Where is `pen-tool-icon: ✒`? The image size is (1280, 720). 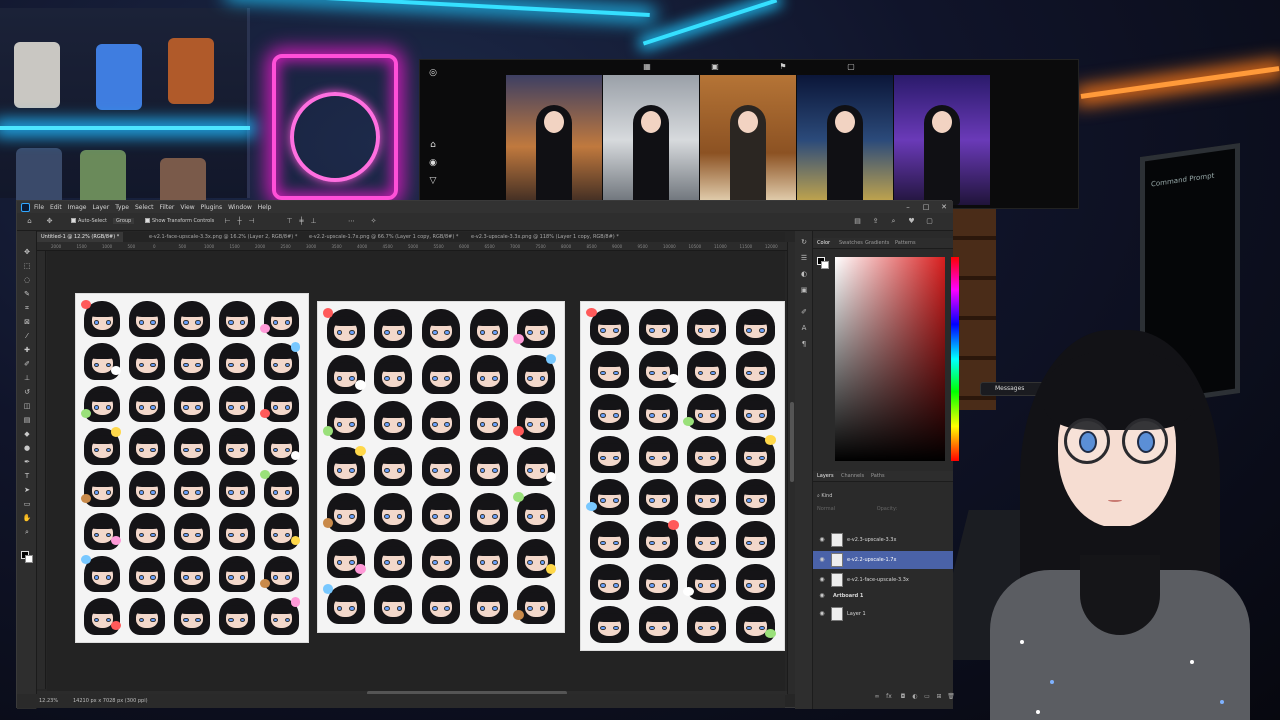
pen-tool-icon: ✒ is located at coordinates (27, 462).